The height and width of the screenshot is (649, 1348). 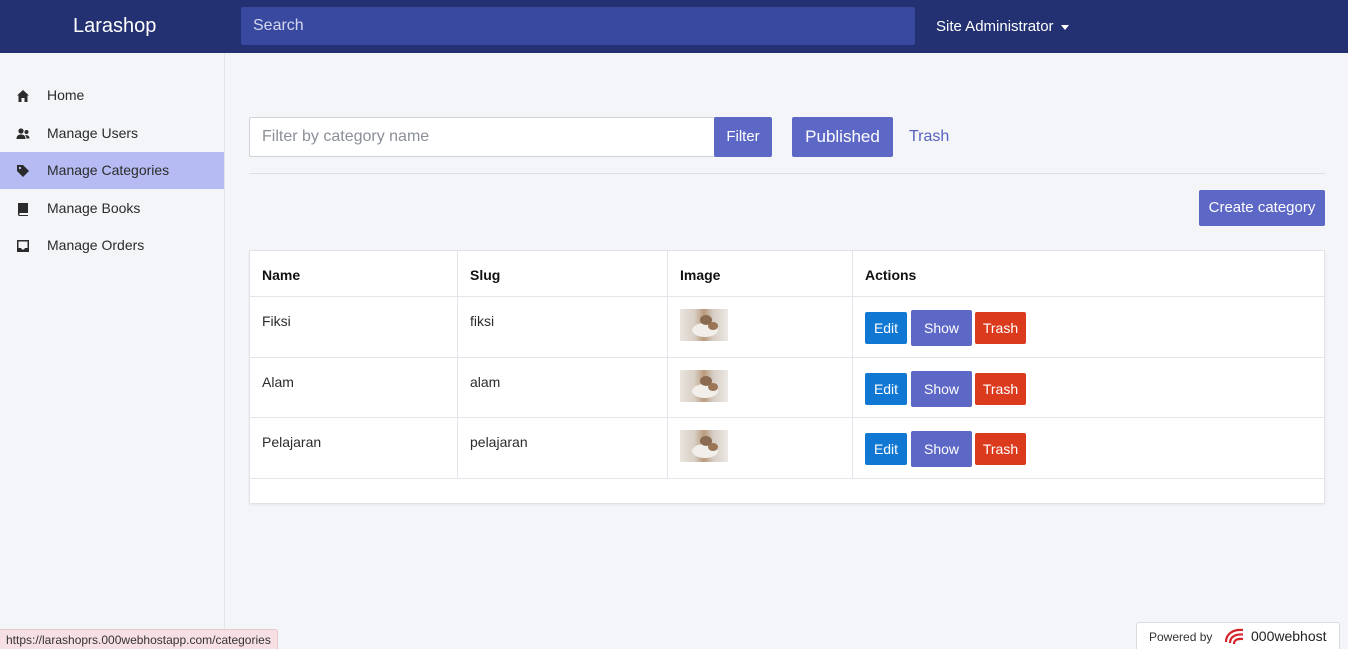 What do you see at coordinates (1064, 27) in the screenshot?
I see `chevron-down-icon` at bounding box center [1064, 27].